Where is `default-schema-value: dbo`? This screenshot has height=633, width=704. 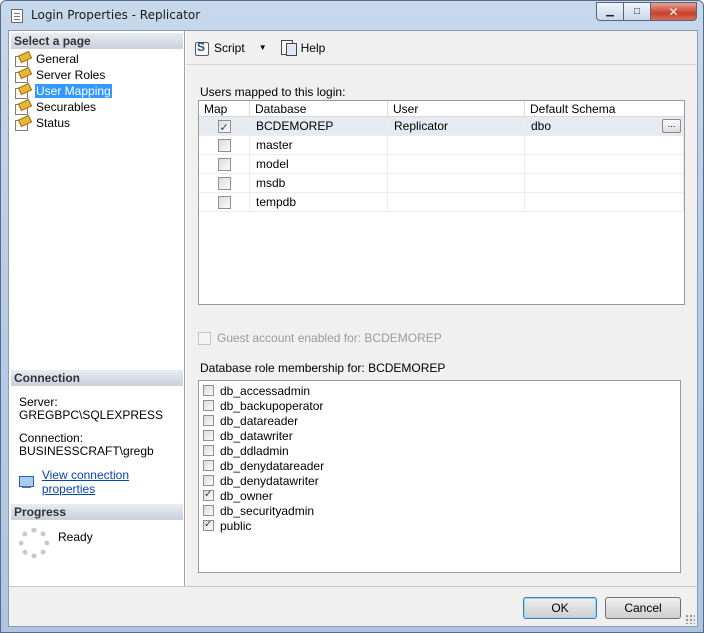
default-schema-value: dbo is located at coordinates (541, 126).